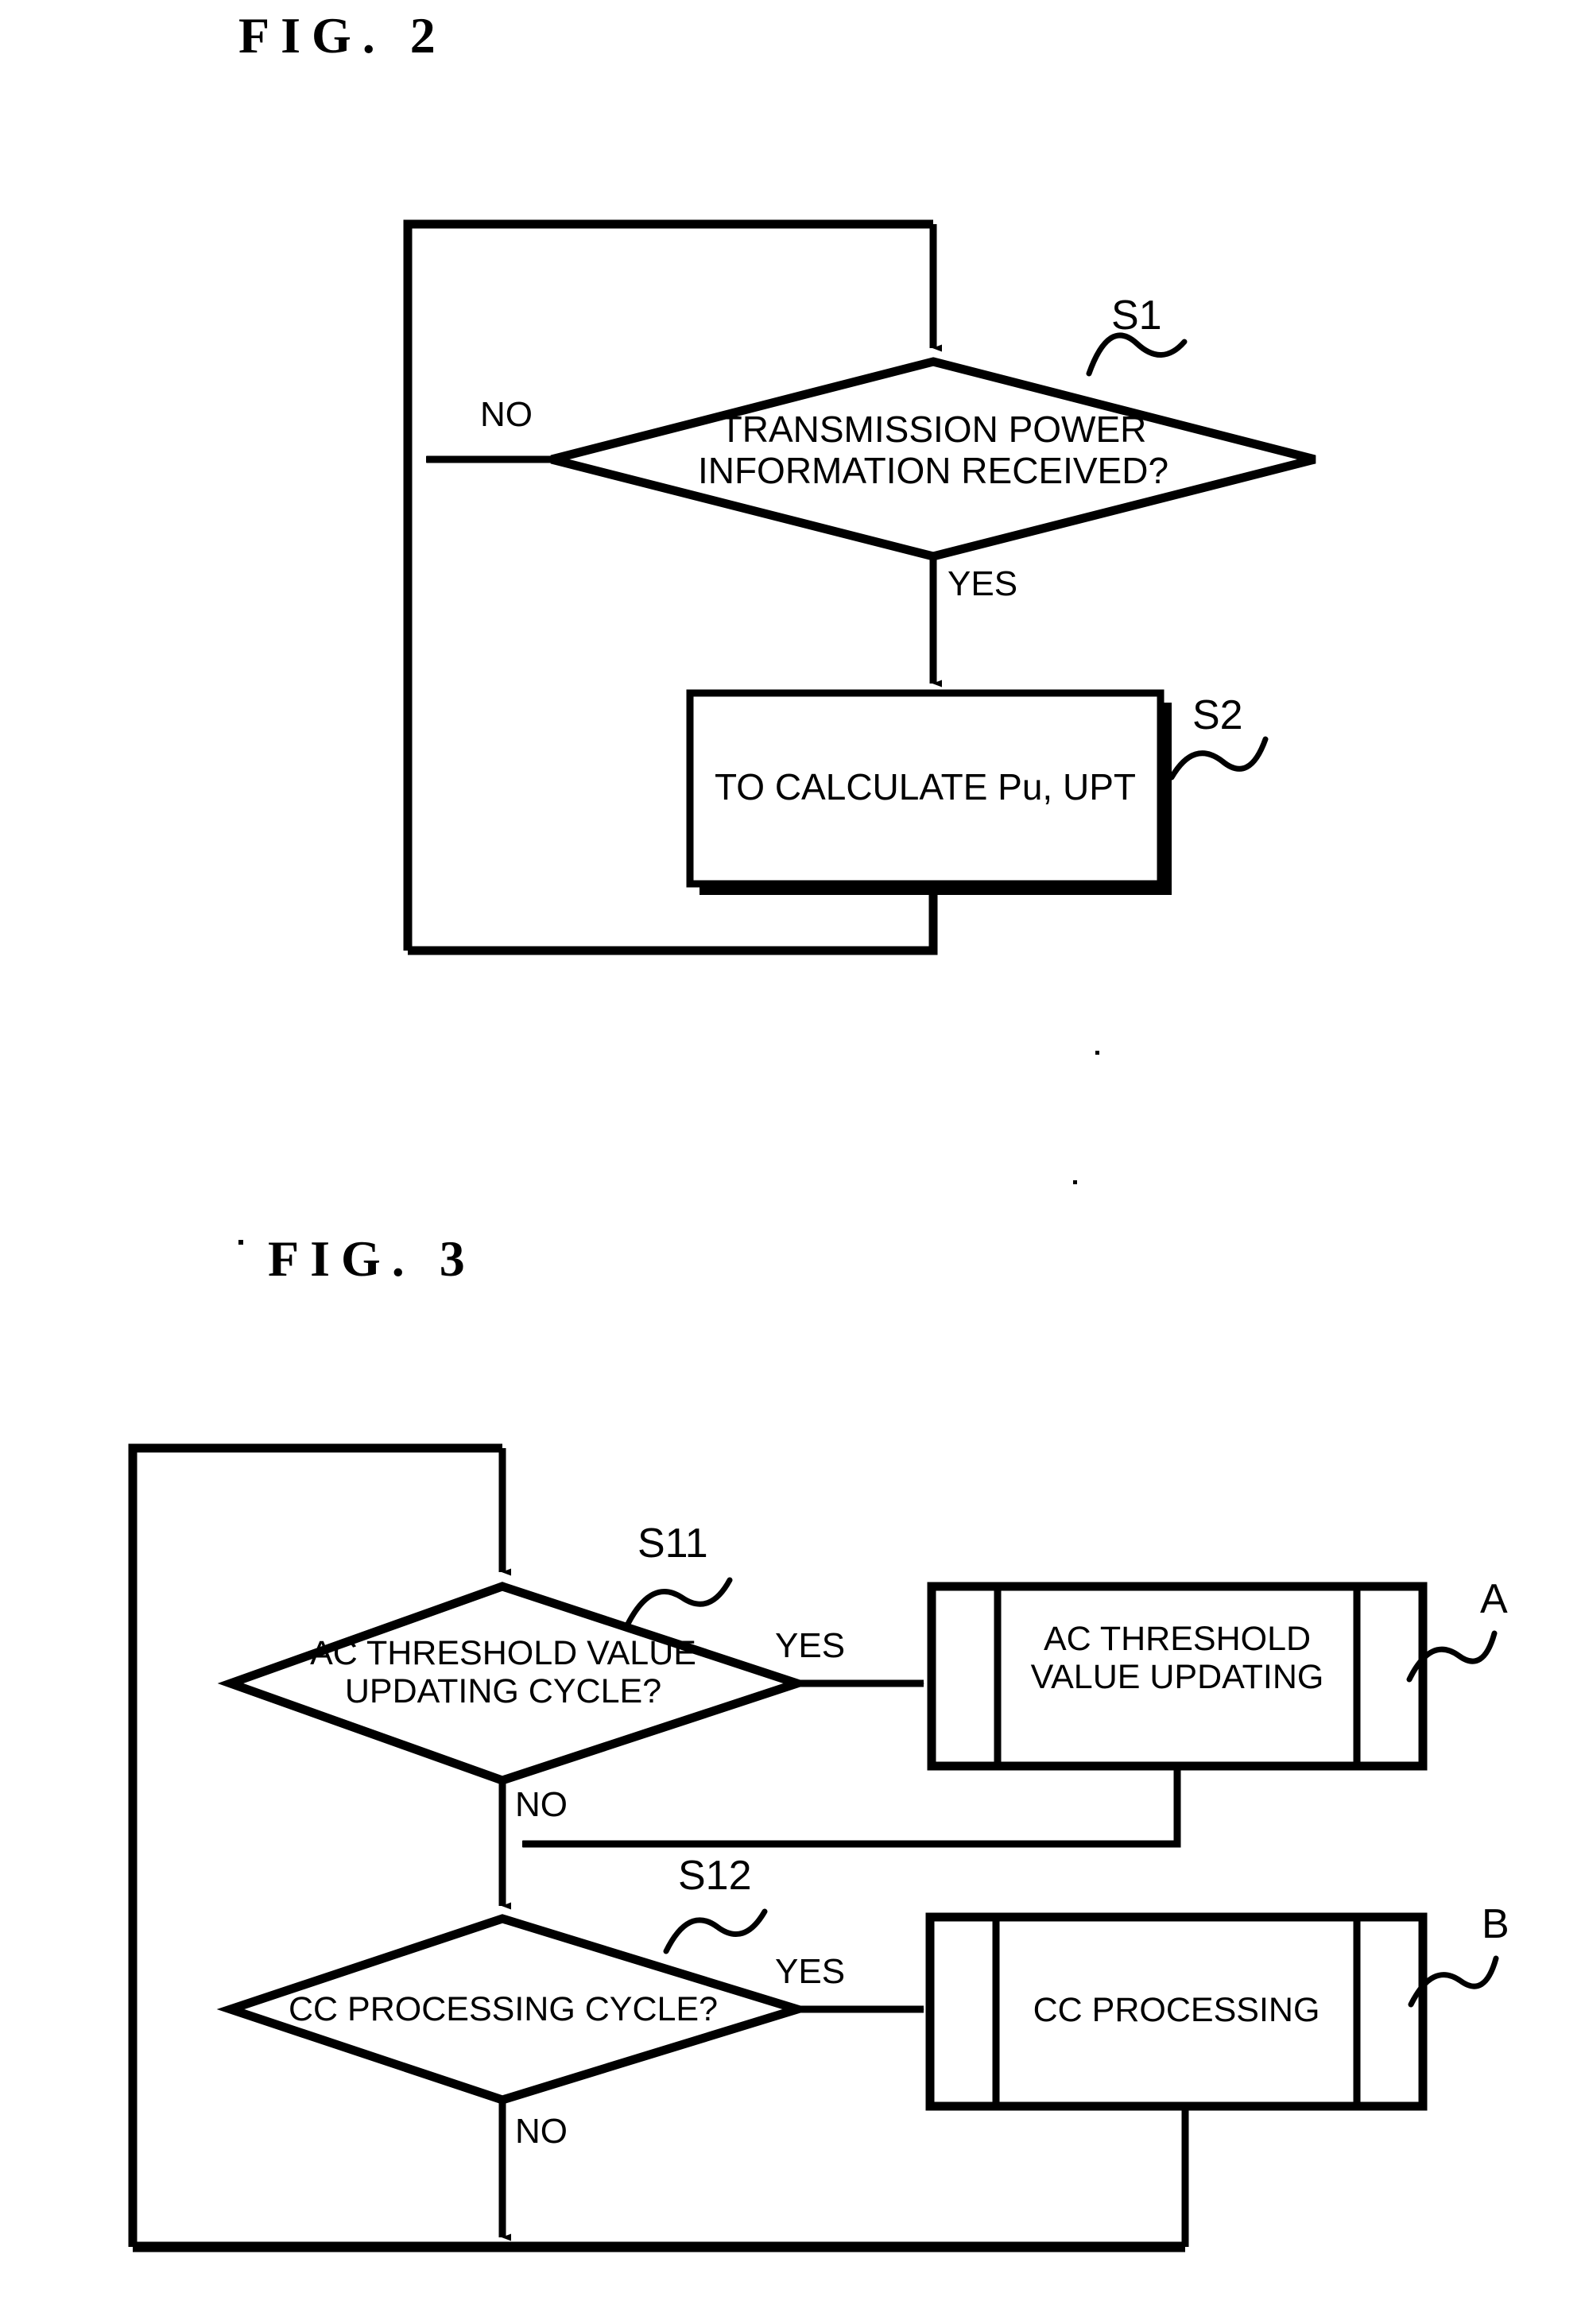  What do you see at coordinates (503, 2009) in the screenshot?
I see `fig3-decision-s12-label: CC PROCESSING CYCLE?` at bounding box center [503, 2009].